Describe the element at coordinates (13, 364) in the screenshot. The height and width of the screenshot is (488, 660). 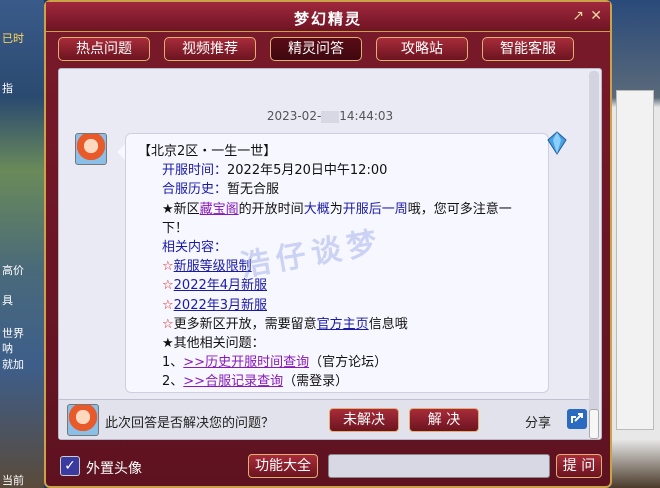
I see `bg-label: 就加` at that location.